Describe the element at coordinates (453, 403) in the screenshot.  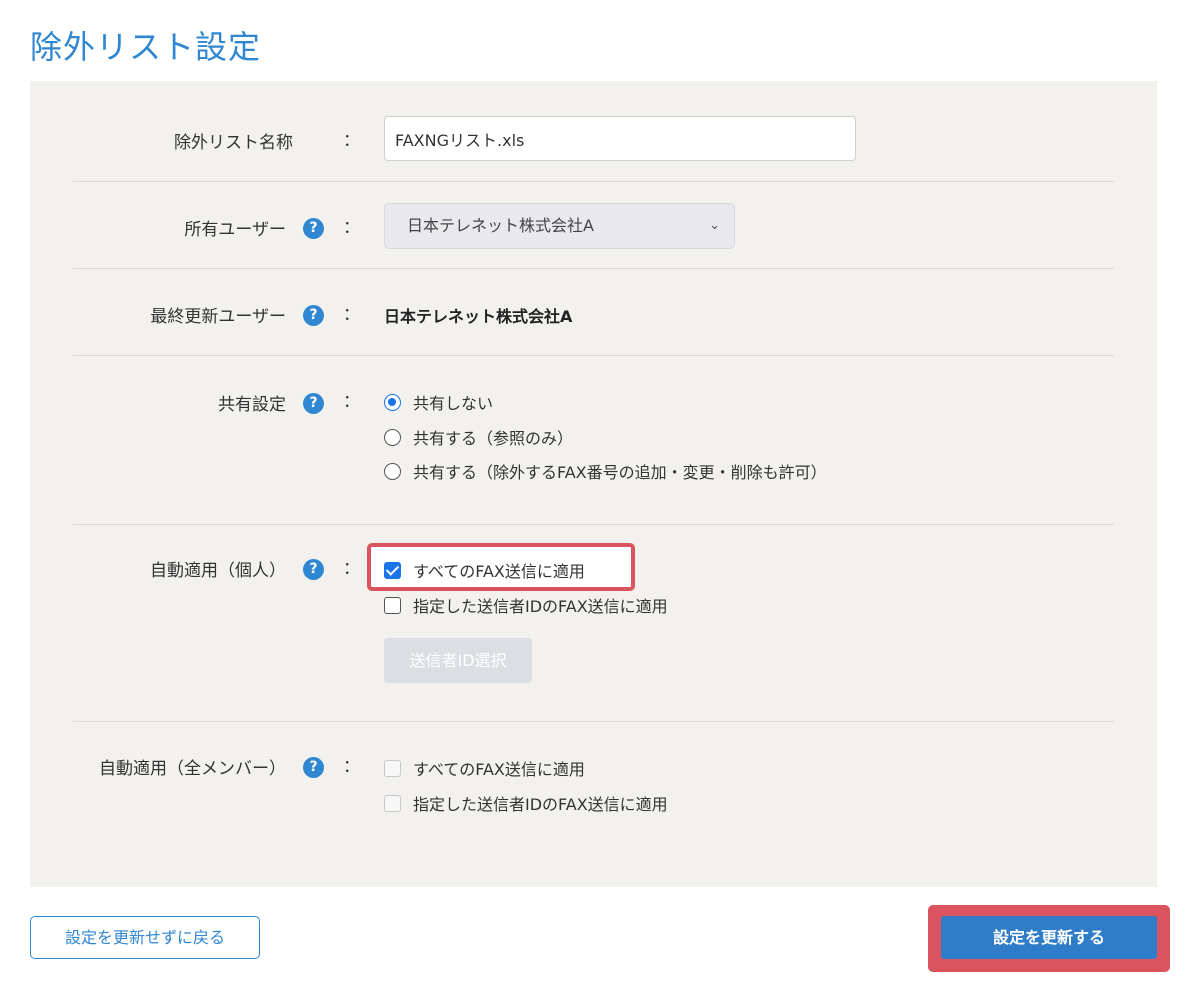
I see `sharing-option-label: 共有しない` at that location.